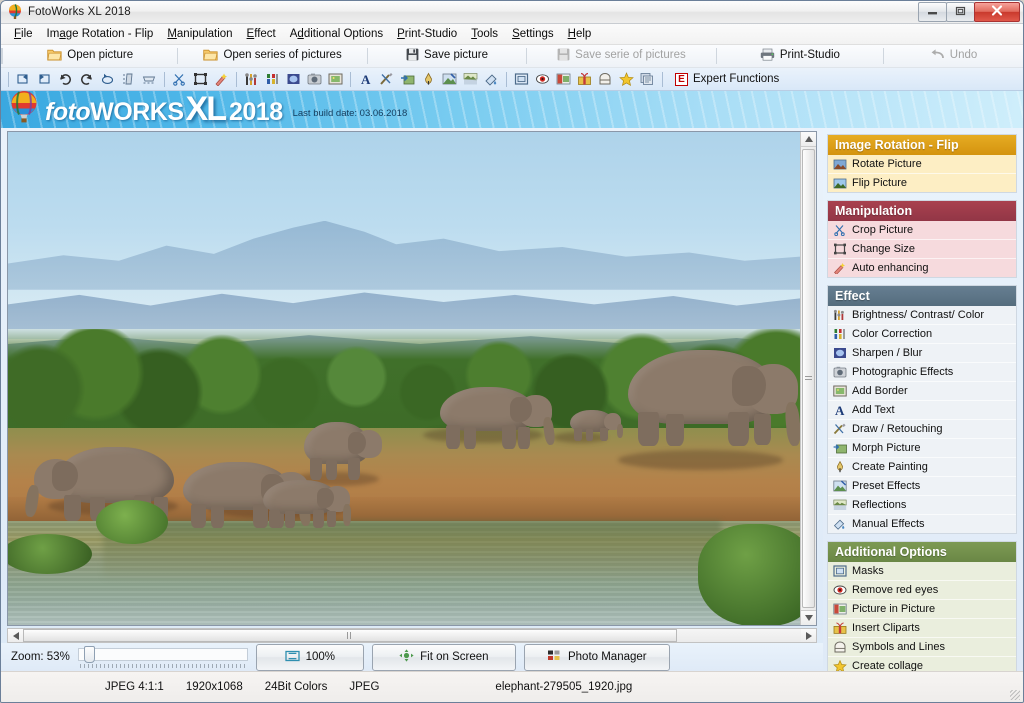  What do you see at coordinates (89, 654) in the screenshot?
I see `zoom-slider-thumb` at bounding box center [89, 654].